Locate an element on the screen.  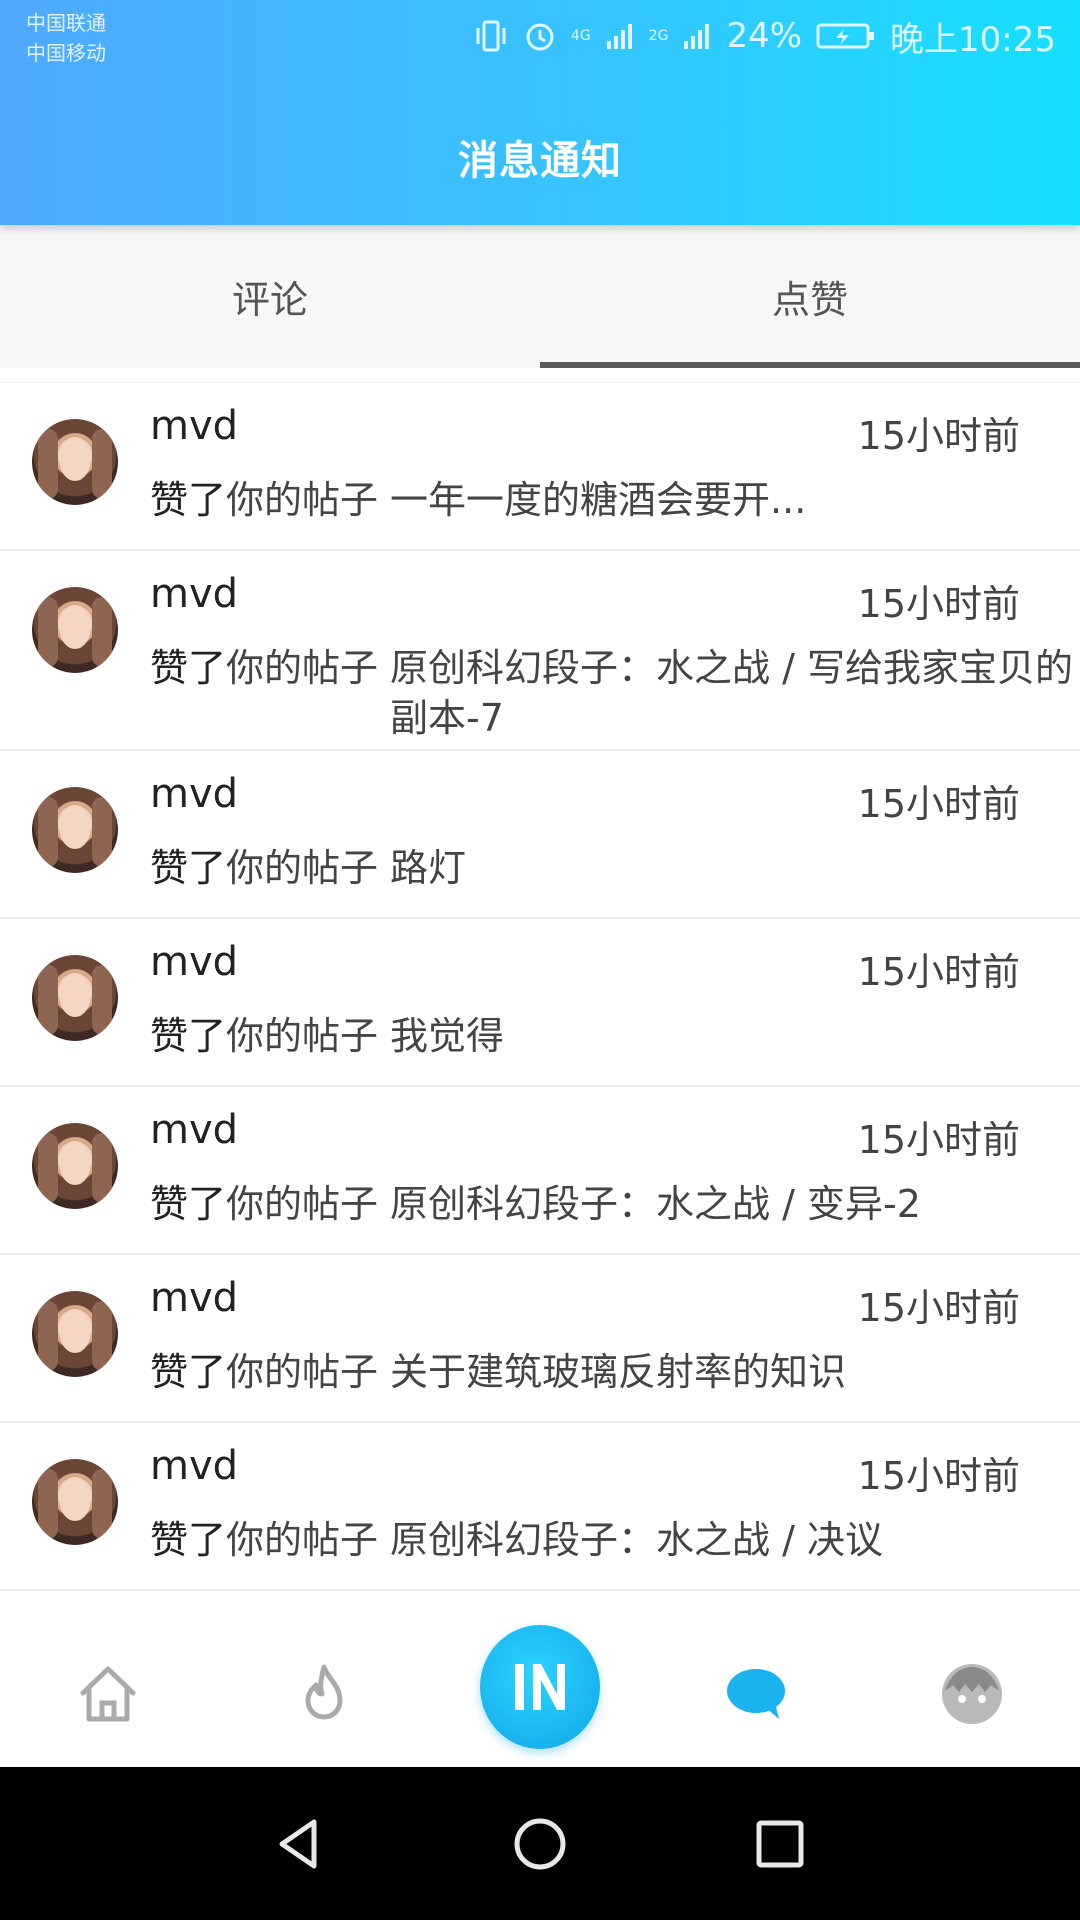
nav-profile is located at coordinates (972, 1694).